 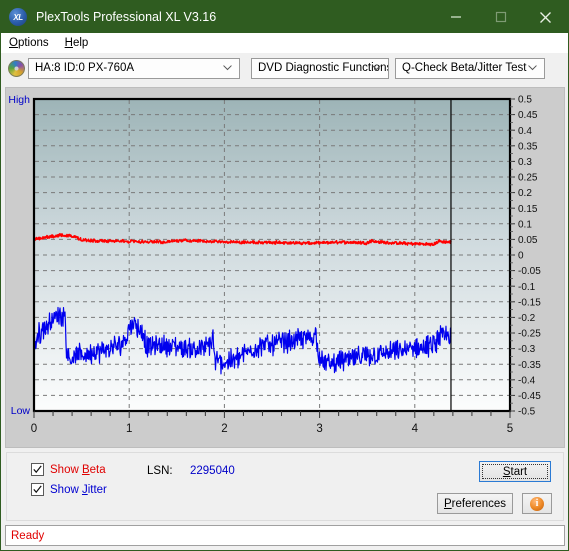 I want to click on svg-text: 0.25, so click(x=528, y=178).